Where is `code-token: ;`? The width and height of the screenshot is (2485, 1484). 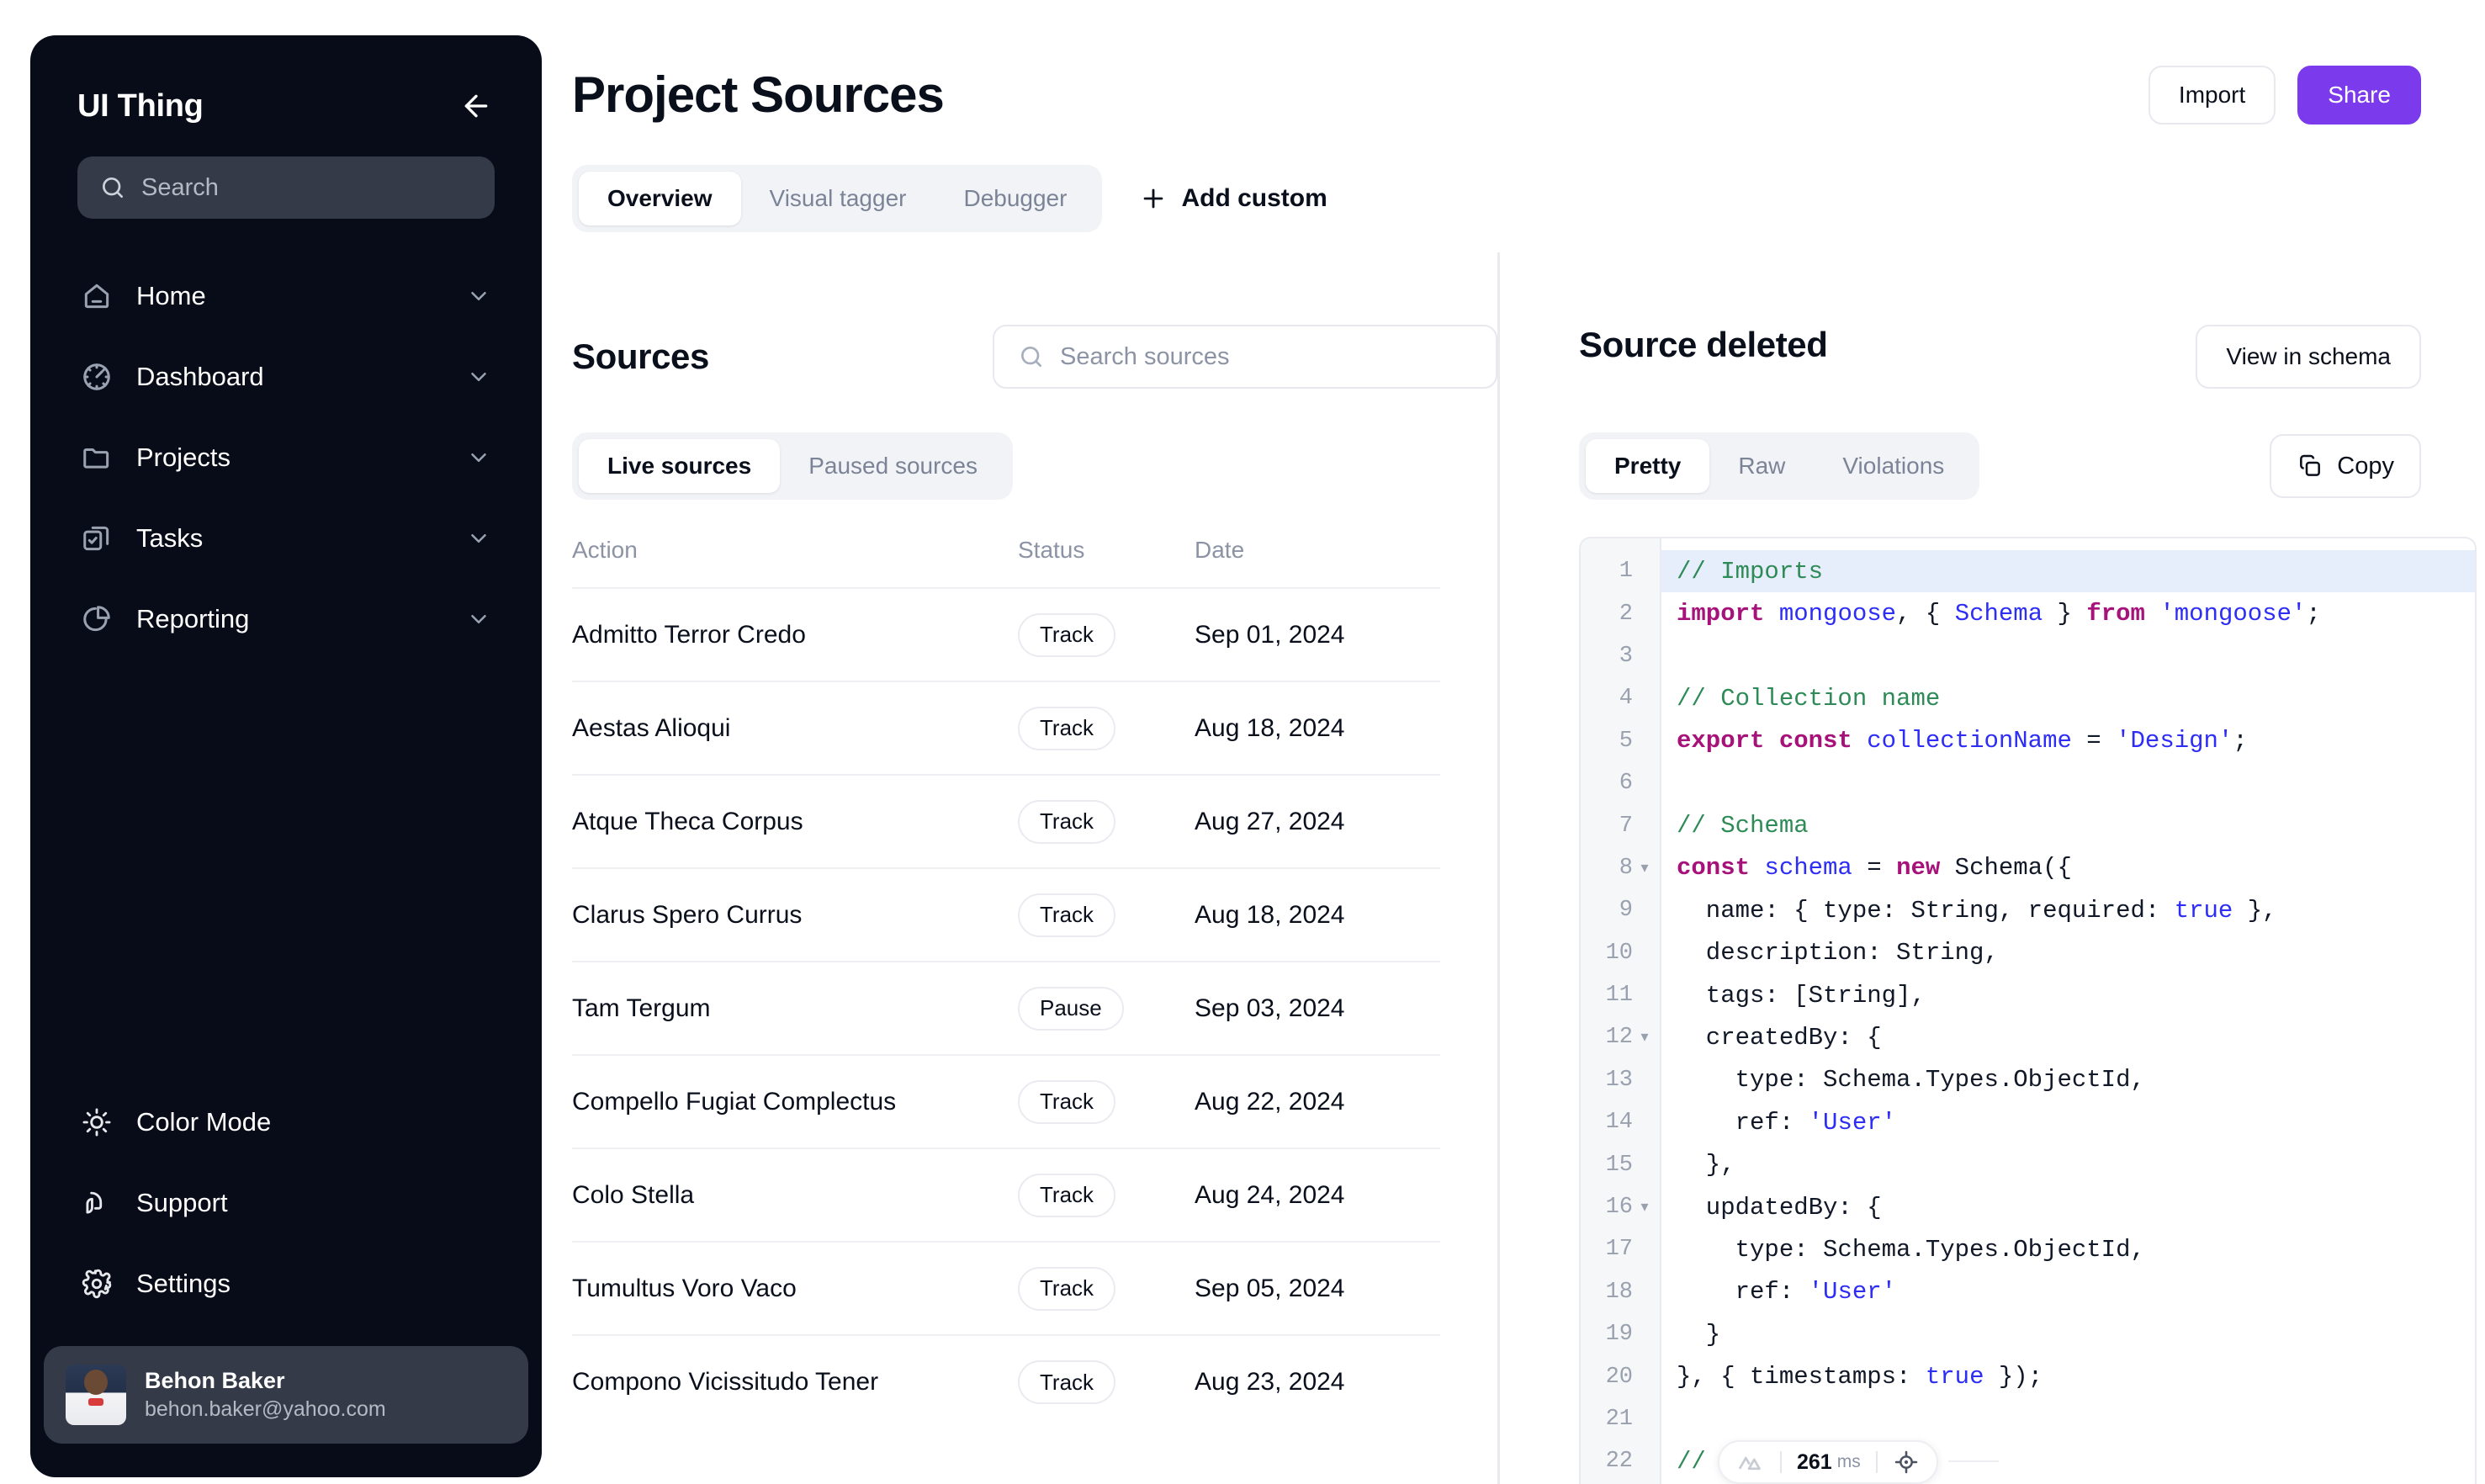 code-token: ; is located at coordinates (2240, 741).